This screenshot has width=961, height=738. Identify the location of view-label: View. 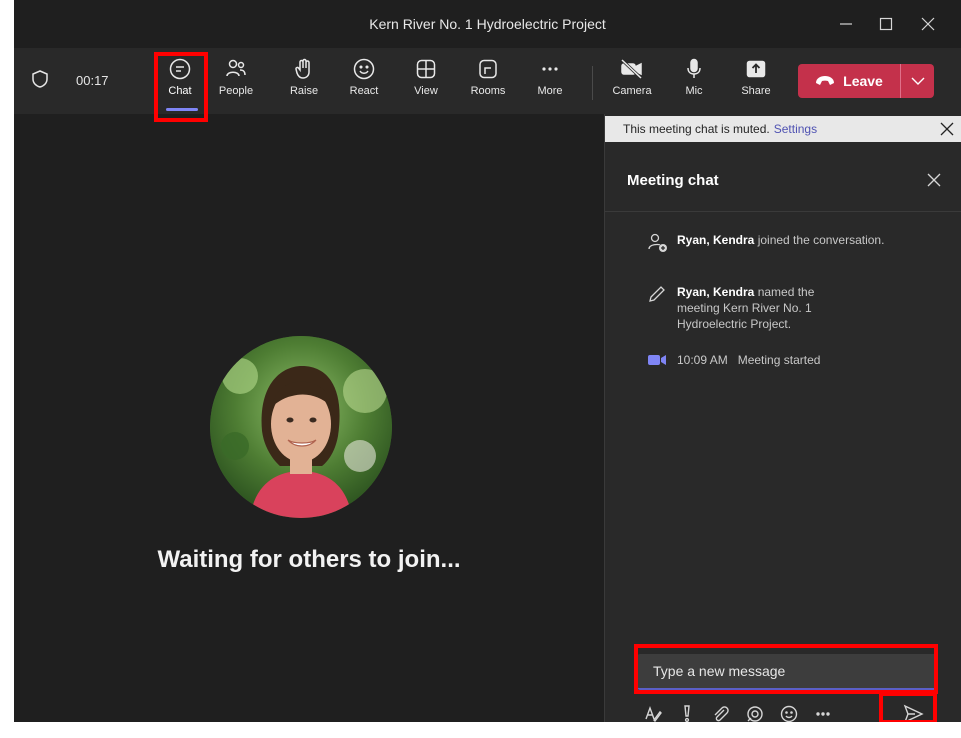
(426, 91).